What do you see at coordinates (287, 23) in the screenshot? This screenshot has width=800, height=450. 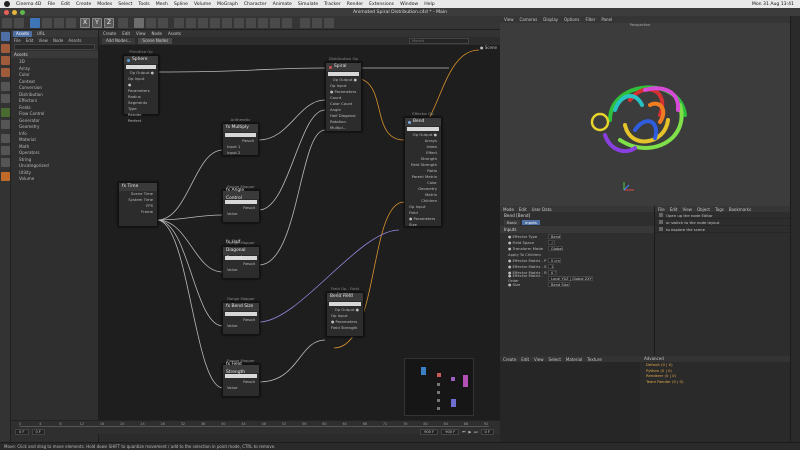 I see `light-icon` at bounding box center [287, 23].